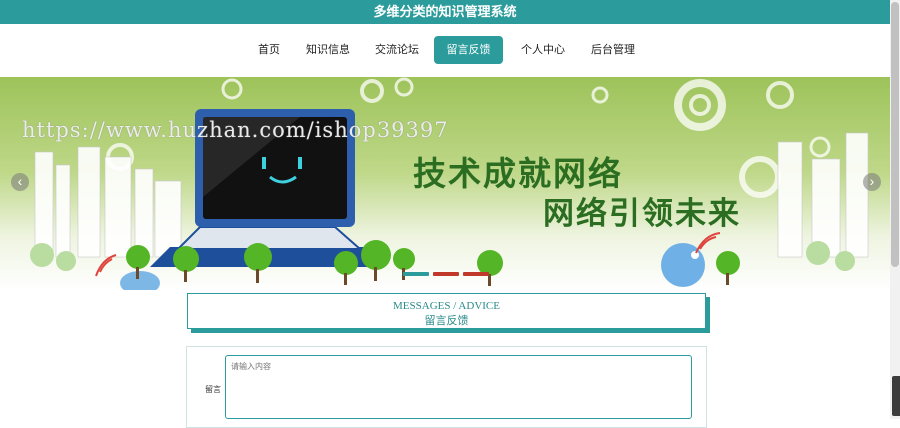  I want to click on nav-item-feedback: 留言反馈, so click(468, 50).